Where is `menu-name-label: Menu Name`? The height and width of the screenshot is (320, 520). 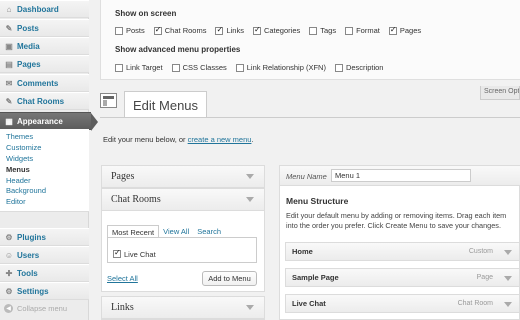
menu-name-label: Menu Name is located at coordinates (306, 176).